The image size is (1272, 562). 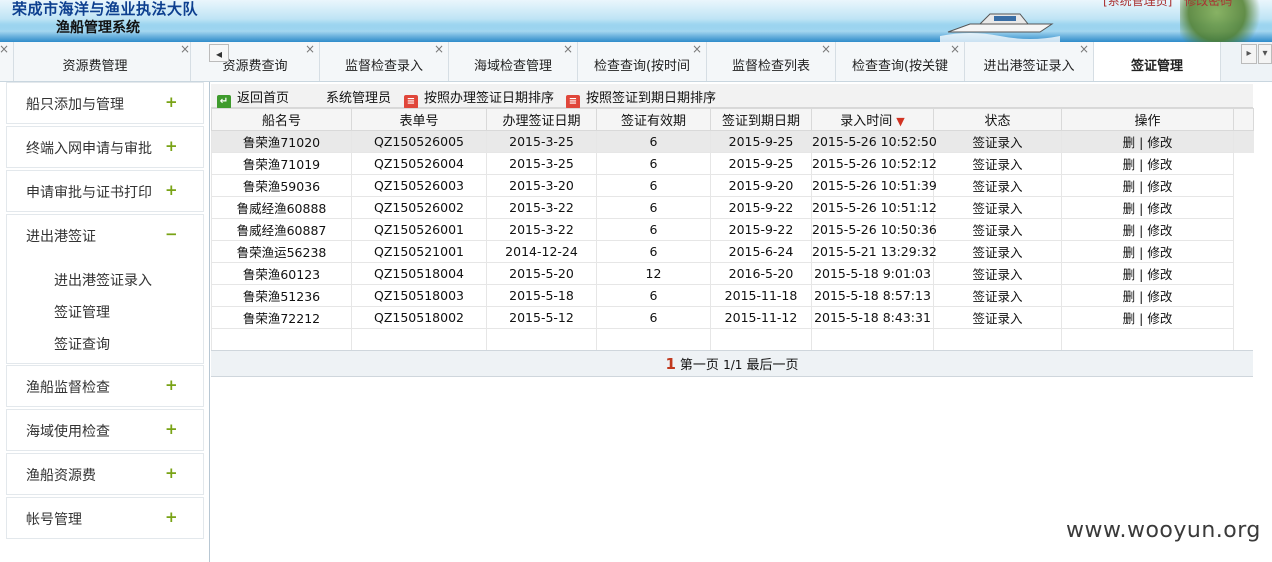 I want to click on table-row-empty, so click(x=732, y=339).